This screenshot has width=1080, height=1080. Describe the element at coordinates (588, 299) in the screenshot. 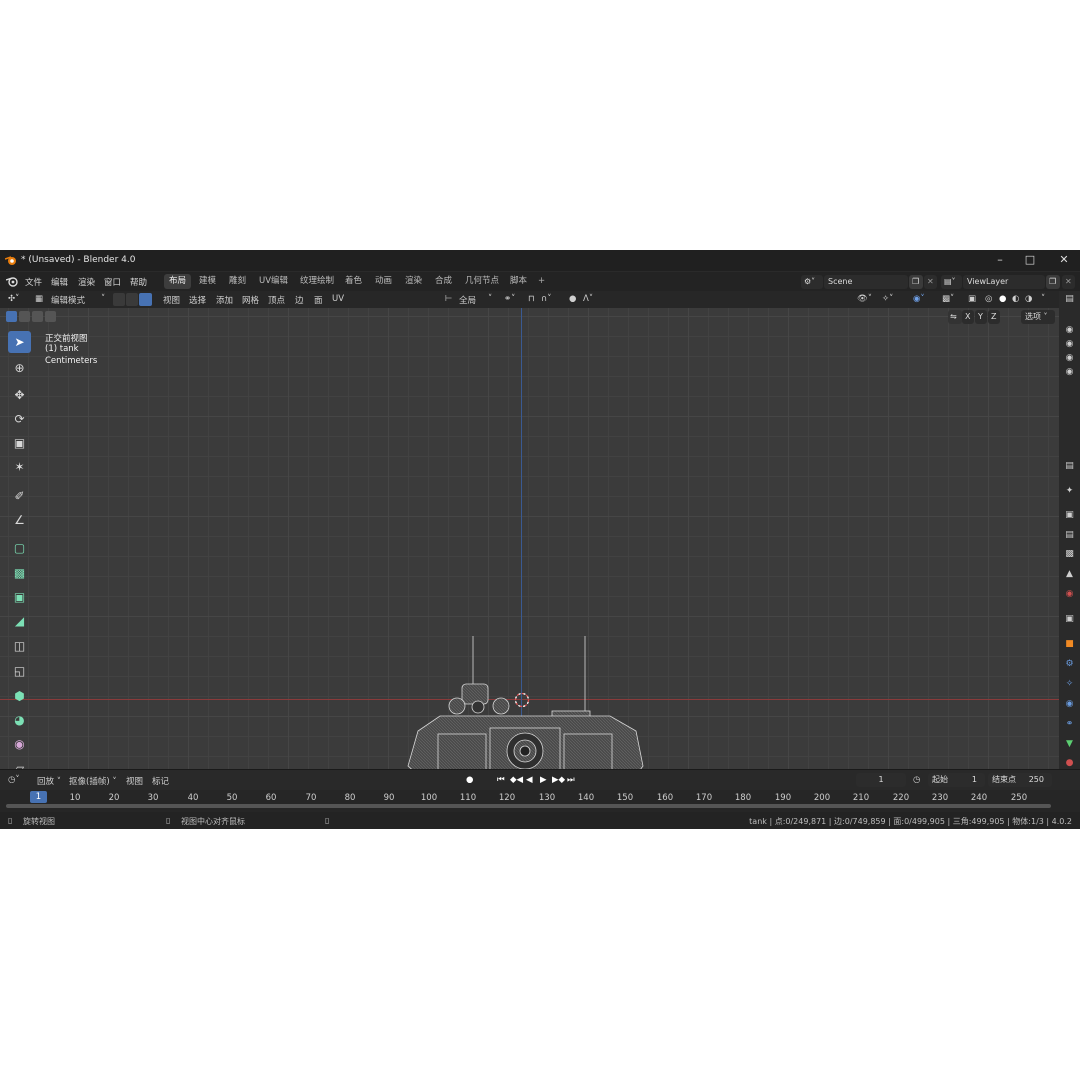

I see `falloff-icon: Λ˅` at that location.